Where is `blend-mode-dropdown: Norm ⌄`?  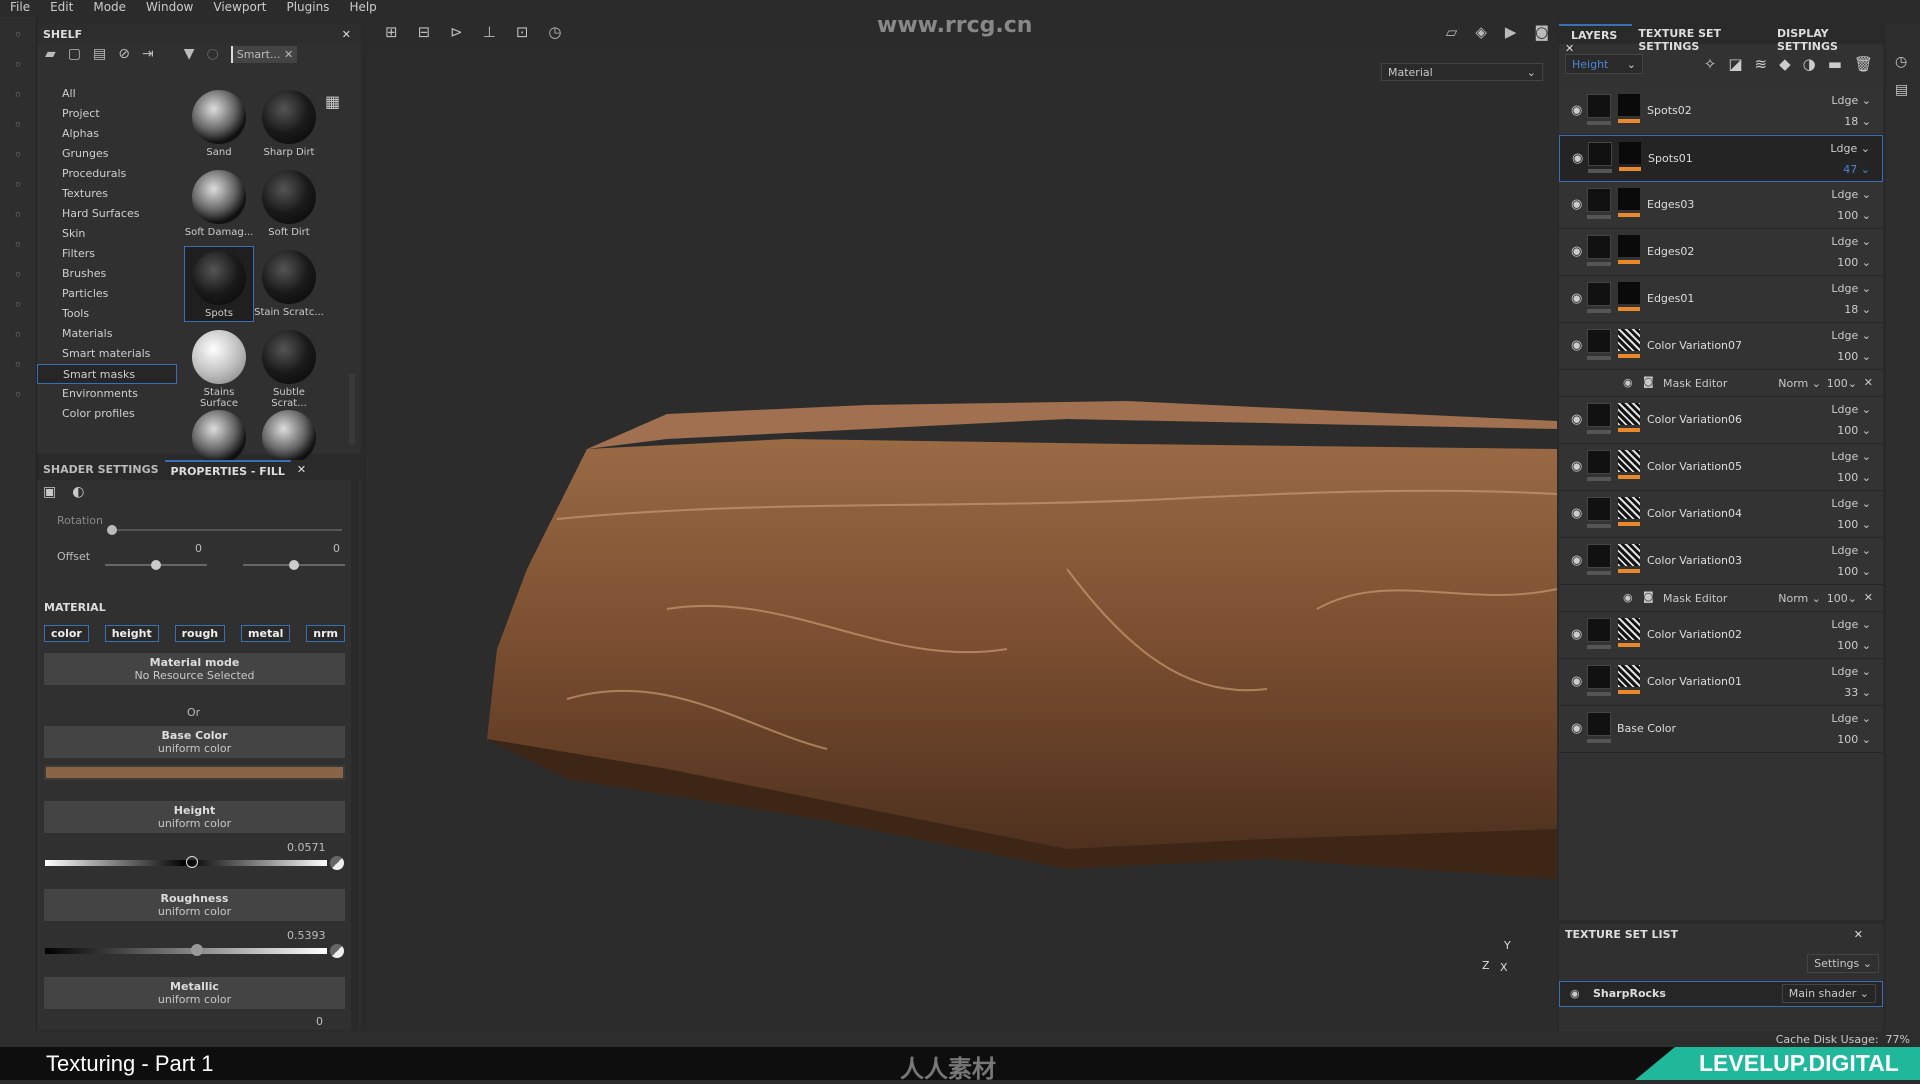 blend-mode-dropdown: Norm ⌄ is located at coordinates (1799, 598).